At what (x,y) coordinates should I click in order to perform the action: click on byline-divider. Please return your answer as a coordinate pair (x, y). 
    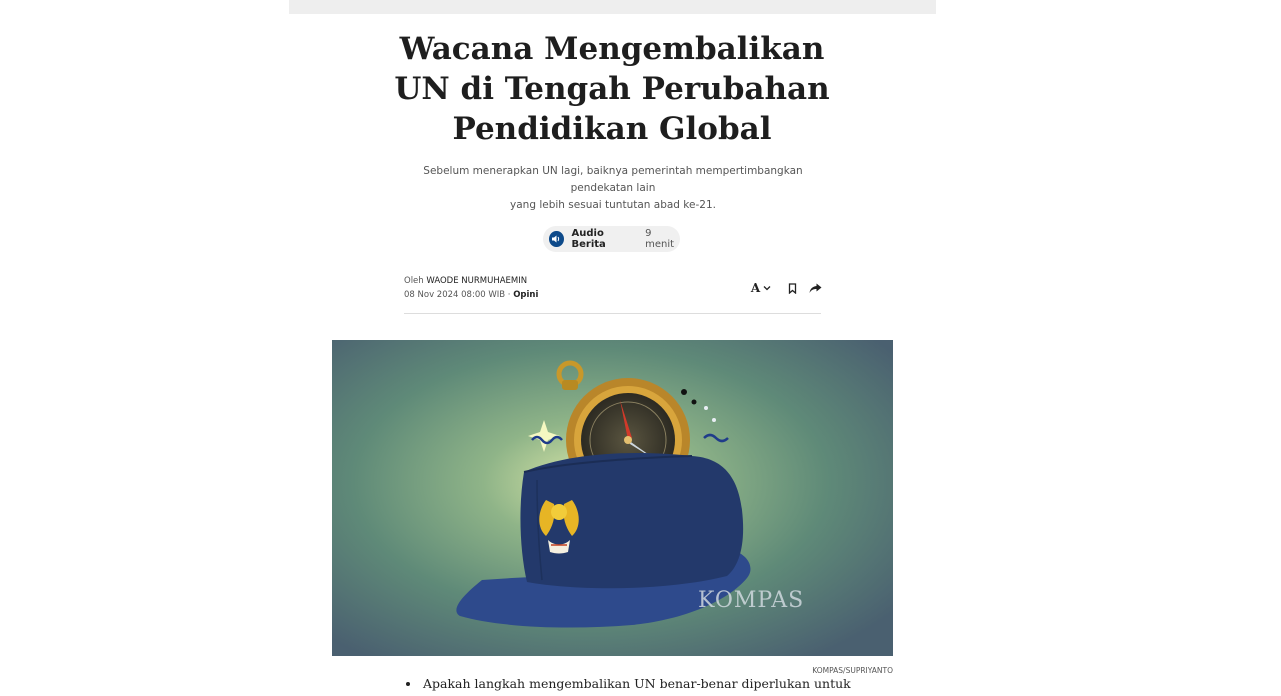
    Looking at the image, I should click on (612, 313).